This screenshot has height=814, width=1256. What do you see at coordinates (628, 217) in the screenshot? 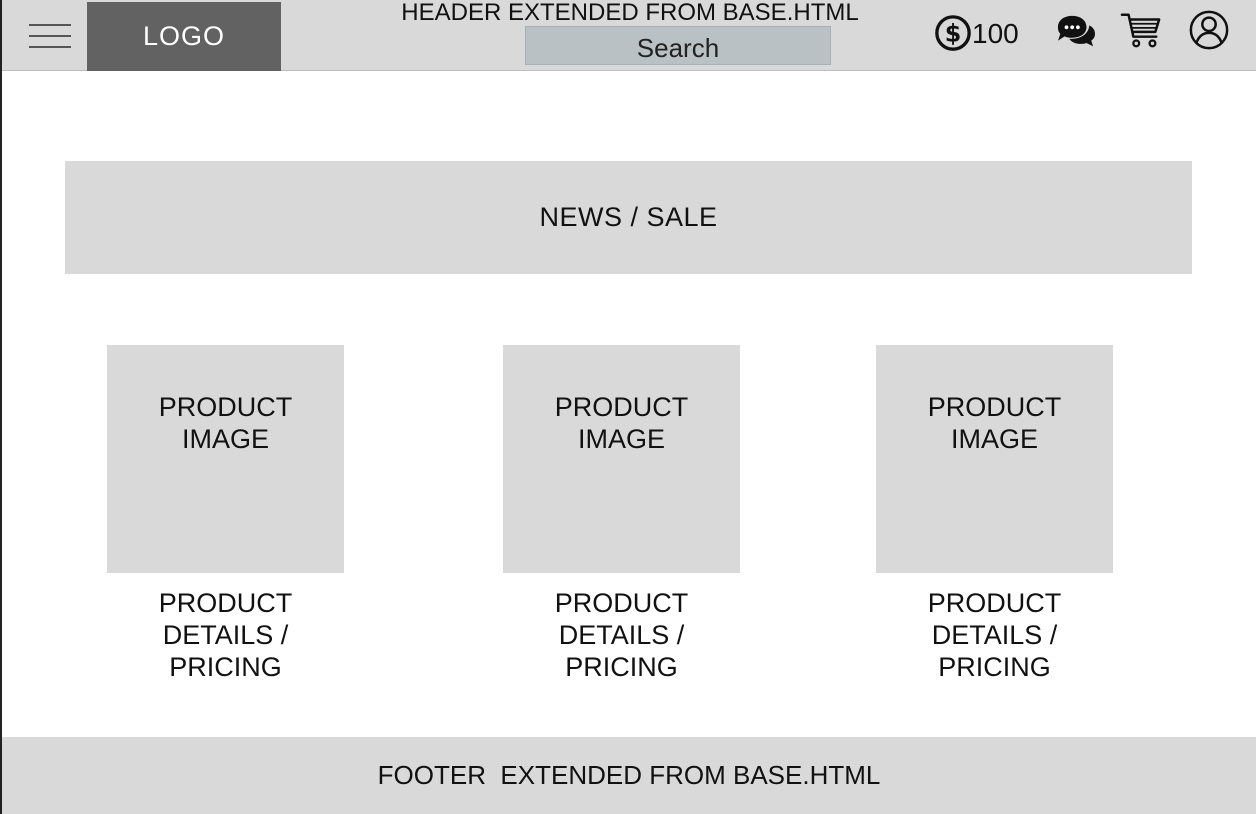
I see `news-sale-banner: NEWS / SALE` at bounding box center [628, 217].